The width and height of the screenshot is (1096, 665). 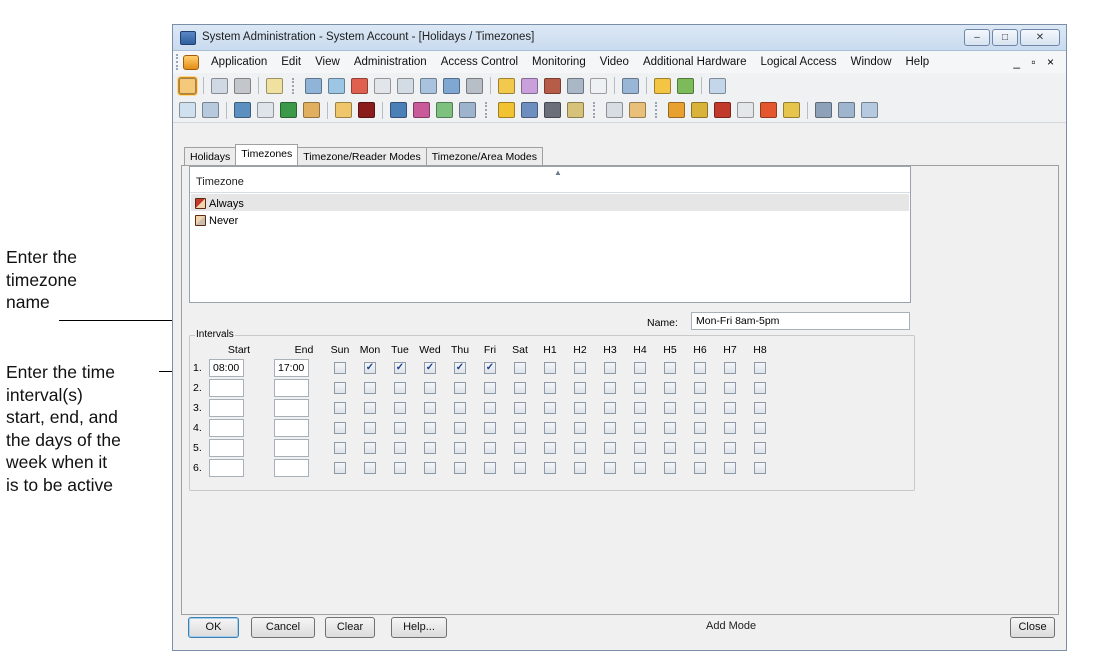 What do you see at coordinates (768, 110) in the screenshot?
I see `target-icon` at bounding box center [768, 110].